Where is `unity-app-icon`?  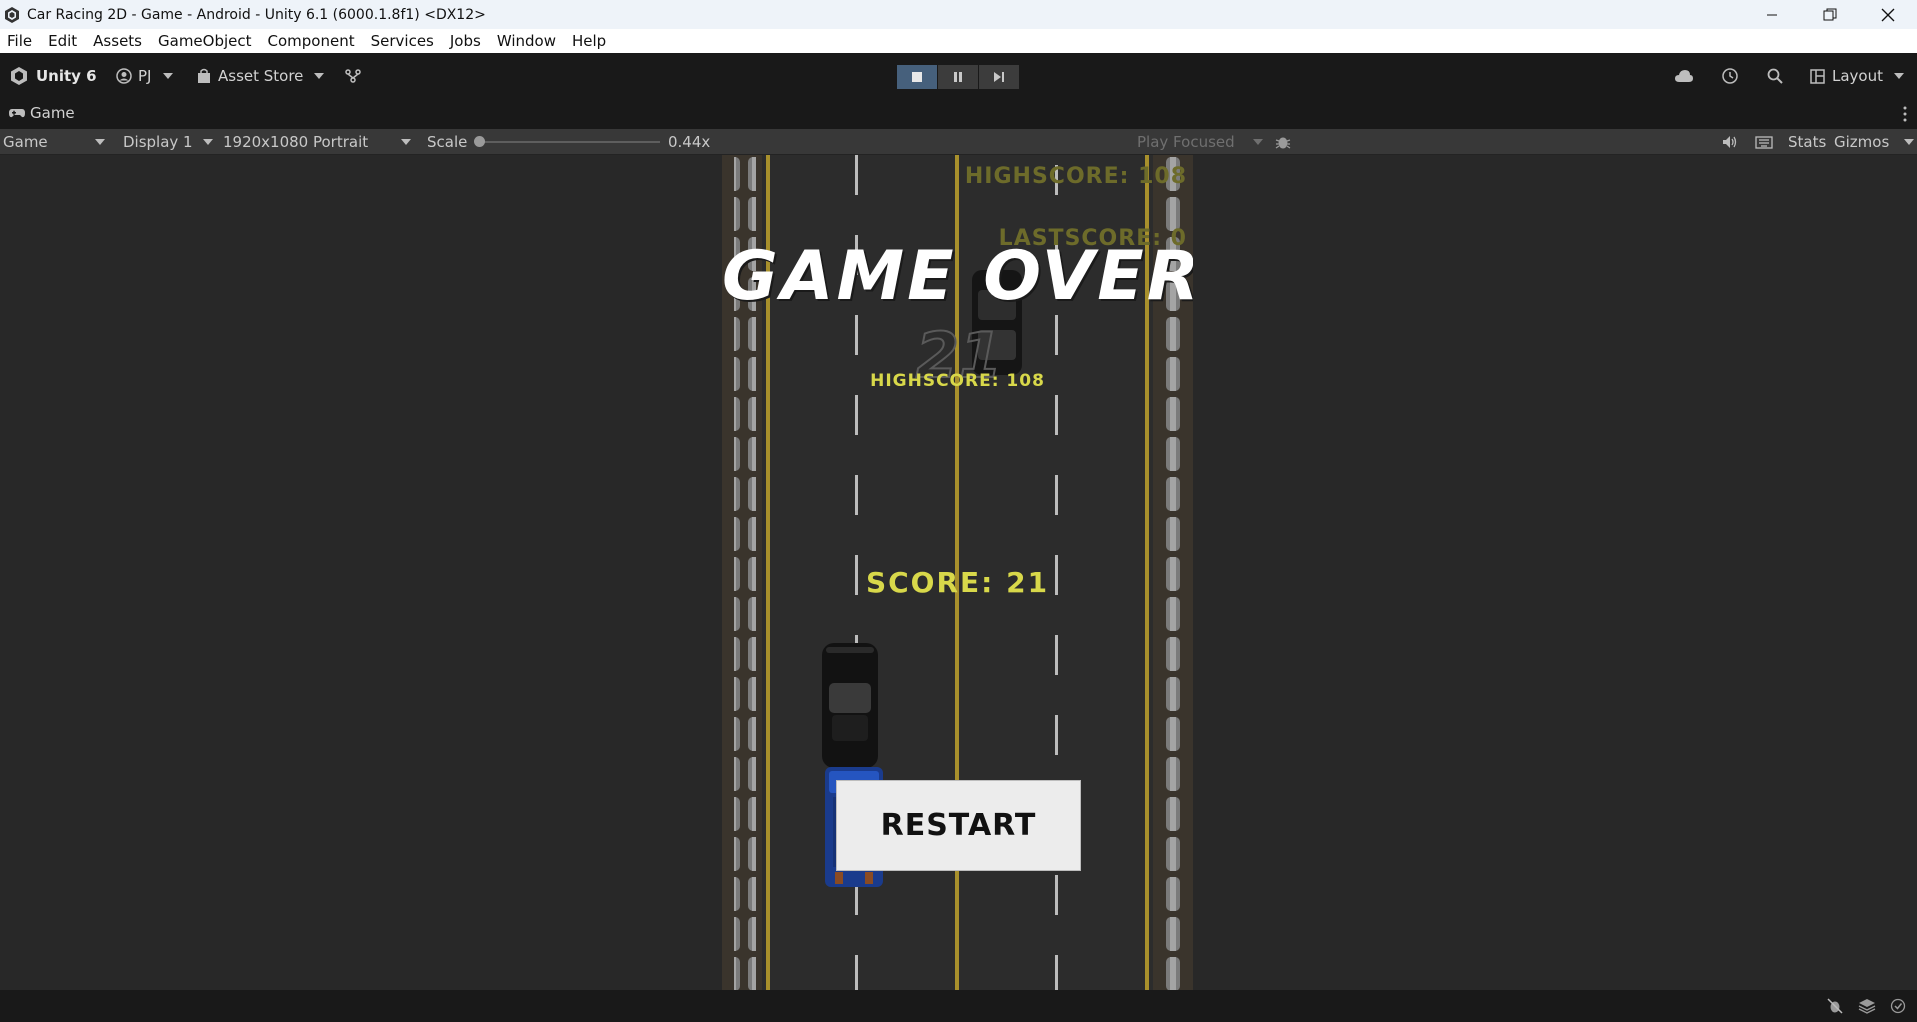
unity-app-icon is located at coordinates (12, 14).